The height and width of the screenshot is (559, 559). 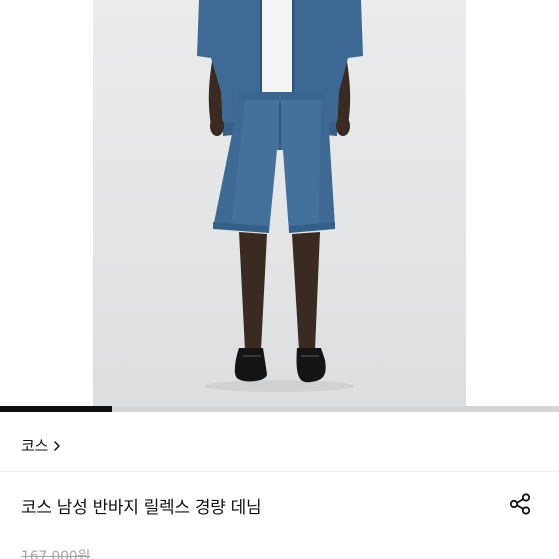 I want to click on brand-row: 코스, so click(x=279, y=442).